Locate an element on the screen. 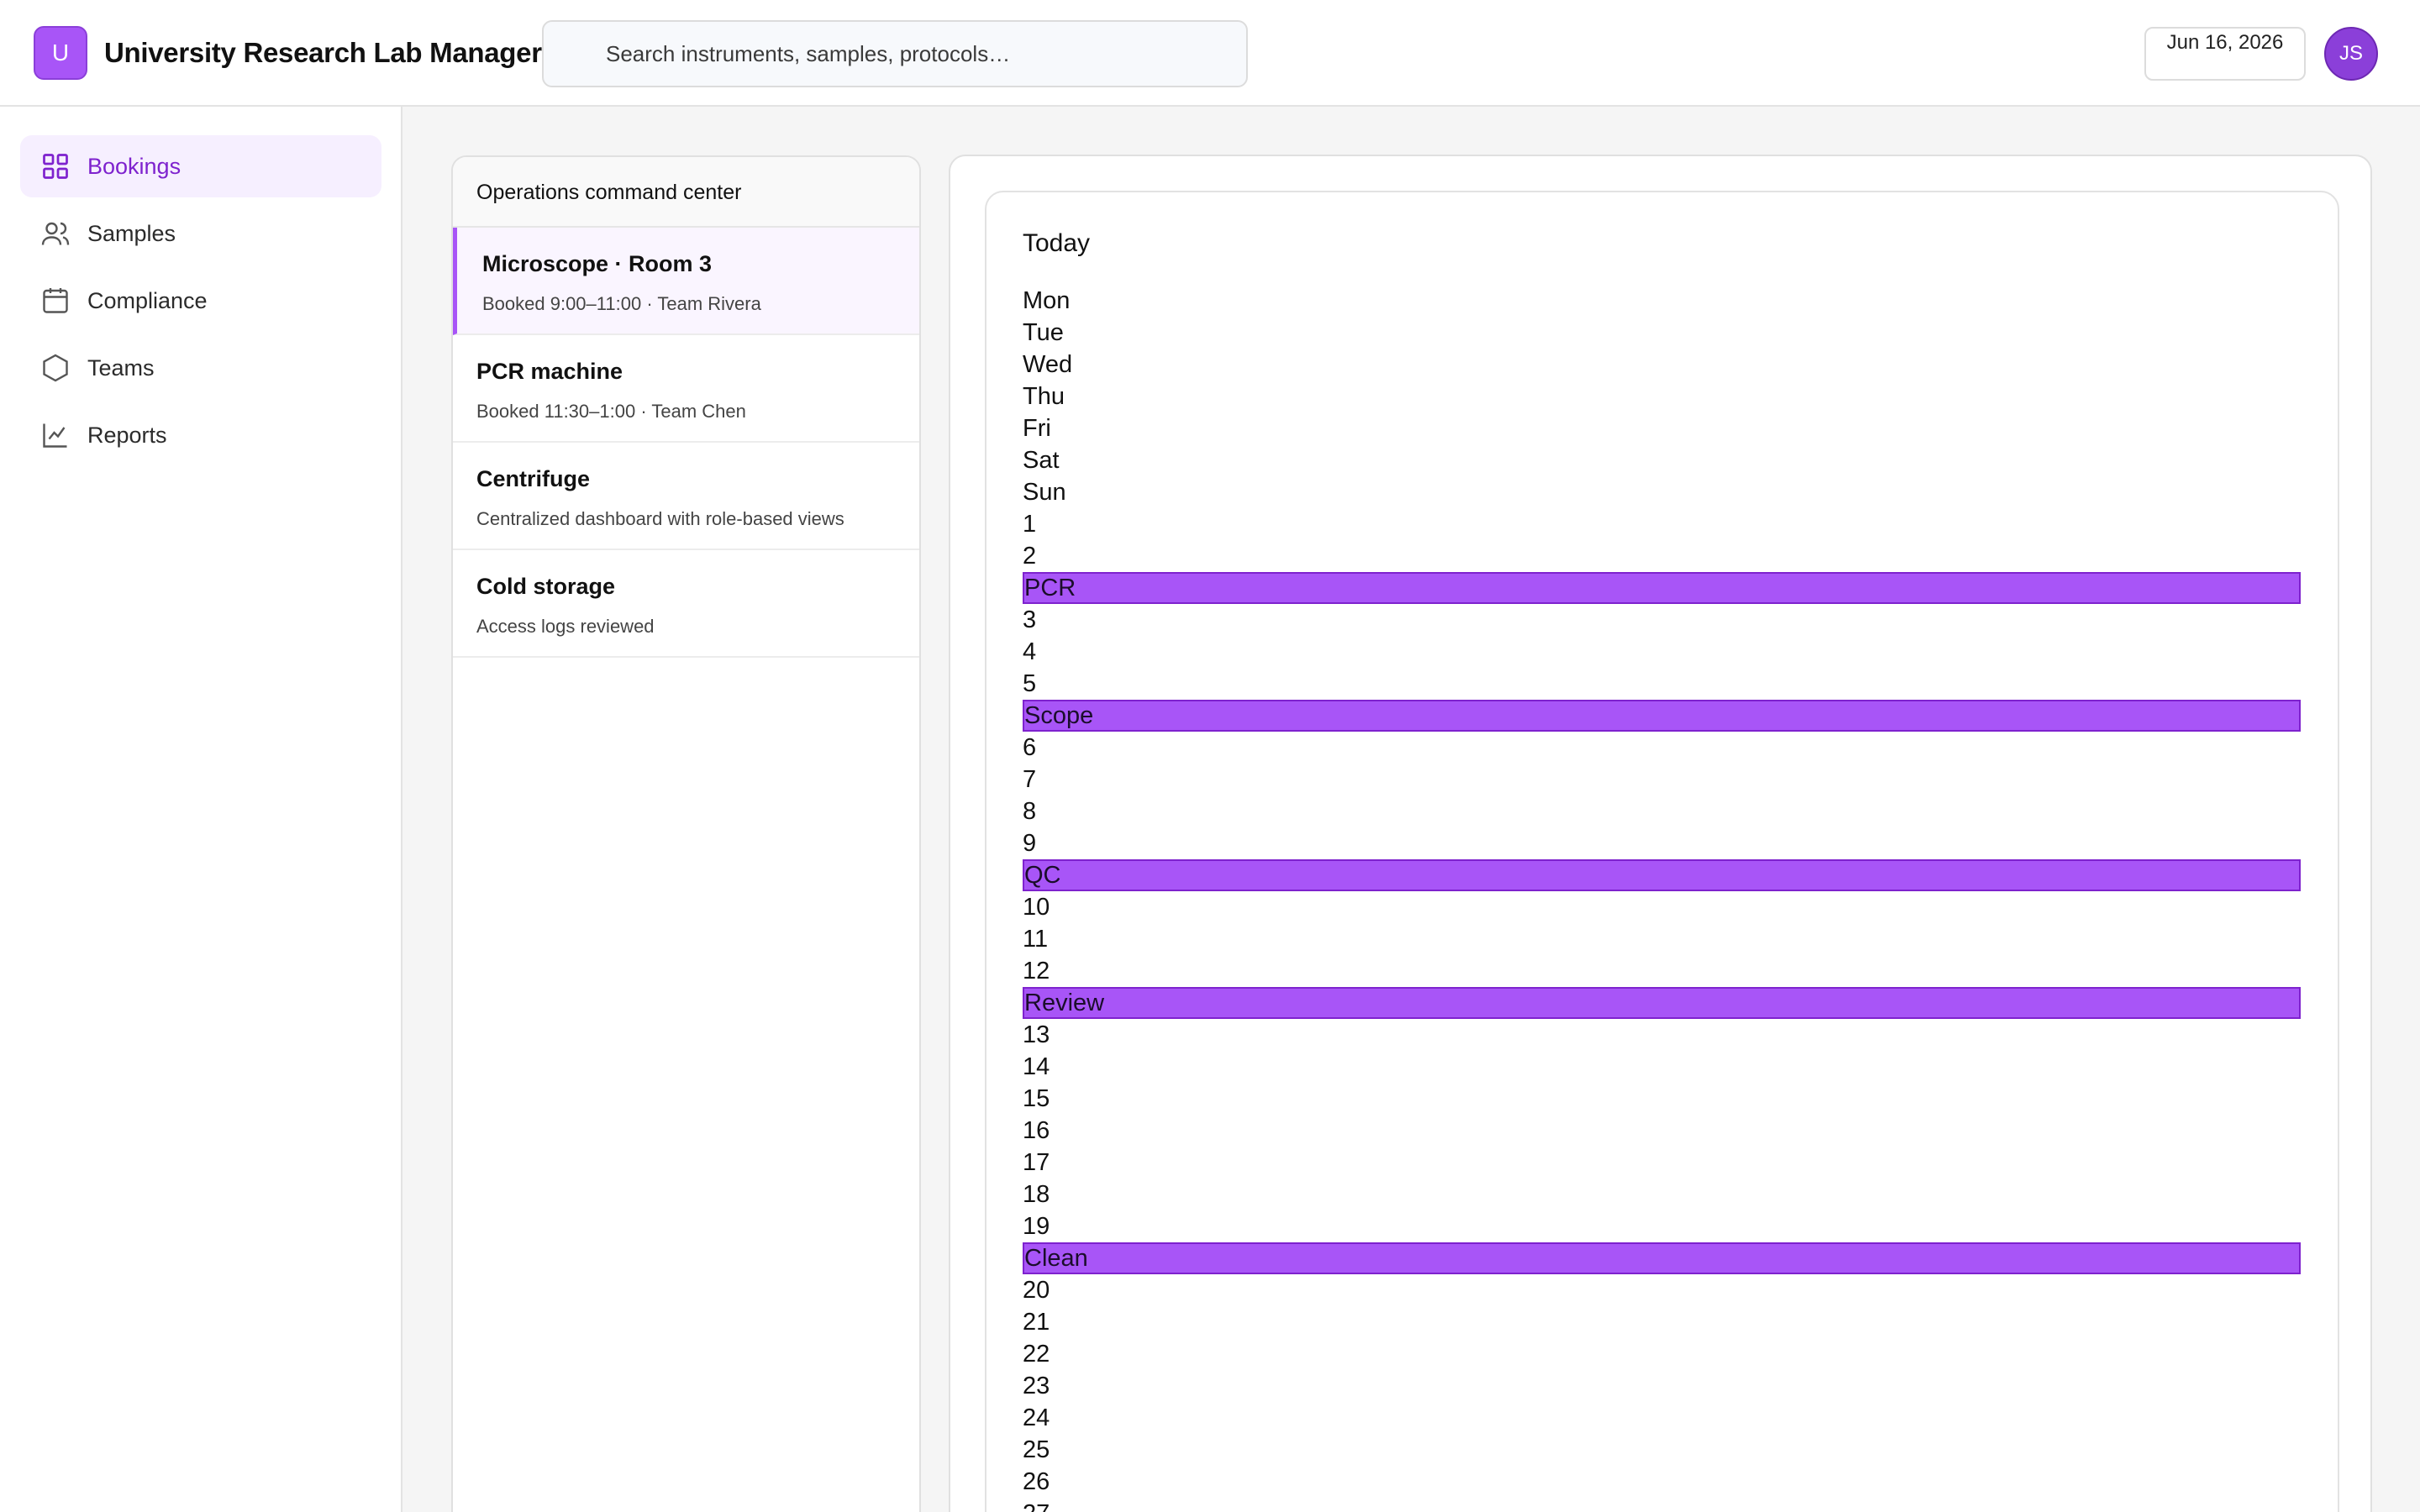 The image size is (2420, 1512). calendar-day: 27 is located at coordinates (1662, 1505).